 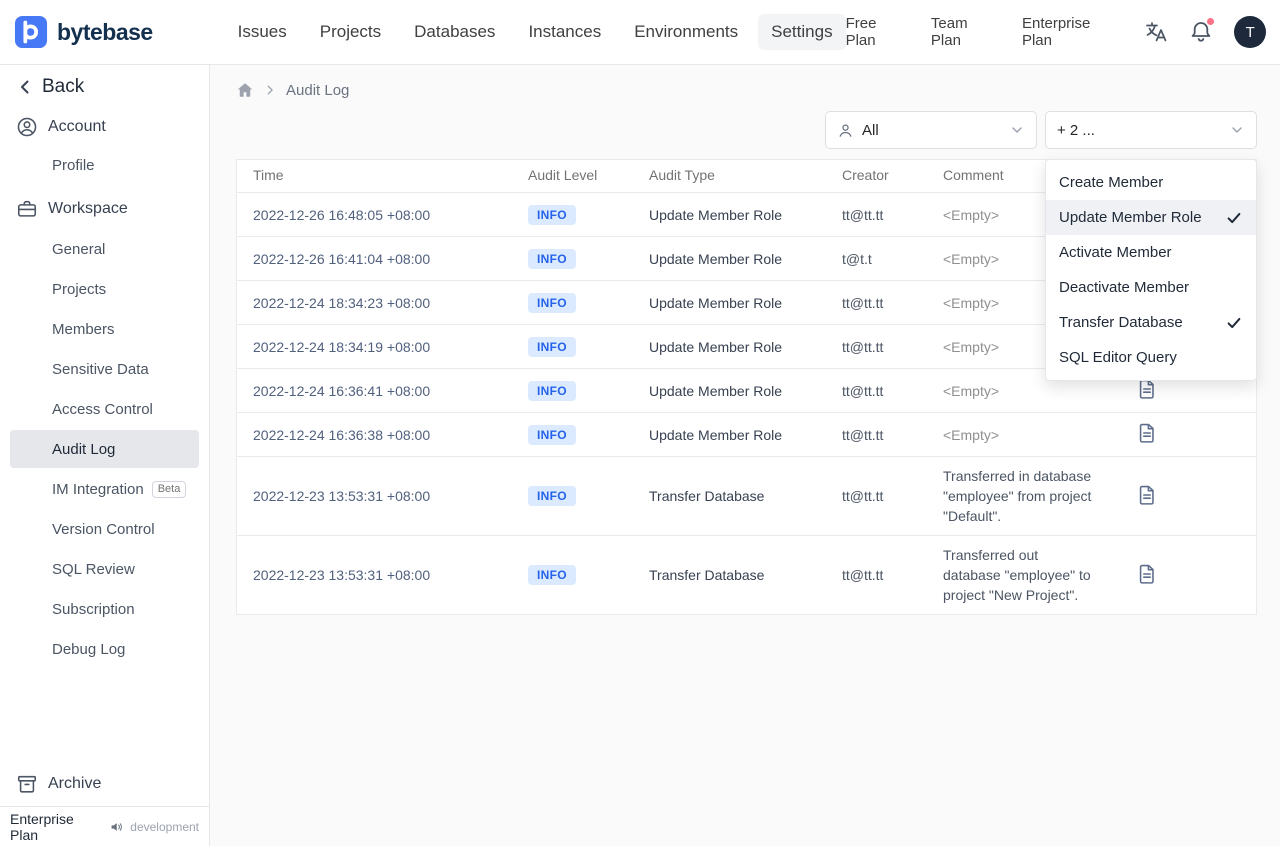 What do you see at coordinates (117, 827) in the screenshot?
I see `speaker-icon` at bounding box center [117, 827].